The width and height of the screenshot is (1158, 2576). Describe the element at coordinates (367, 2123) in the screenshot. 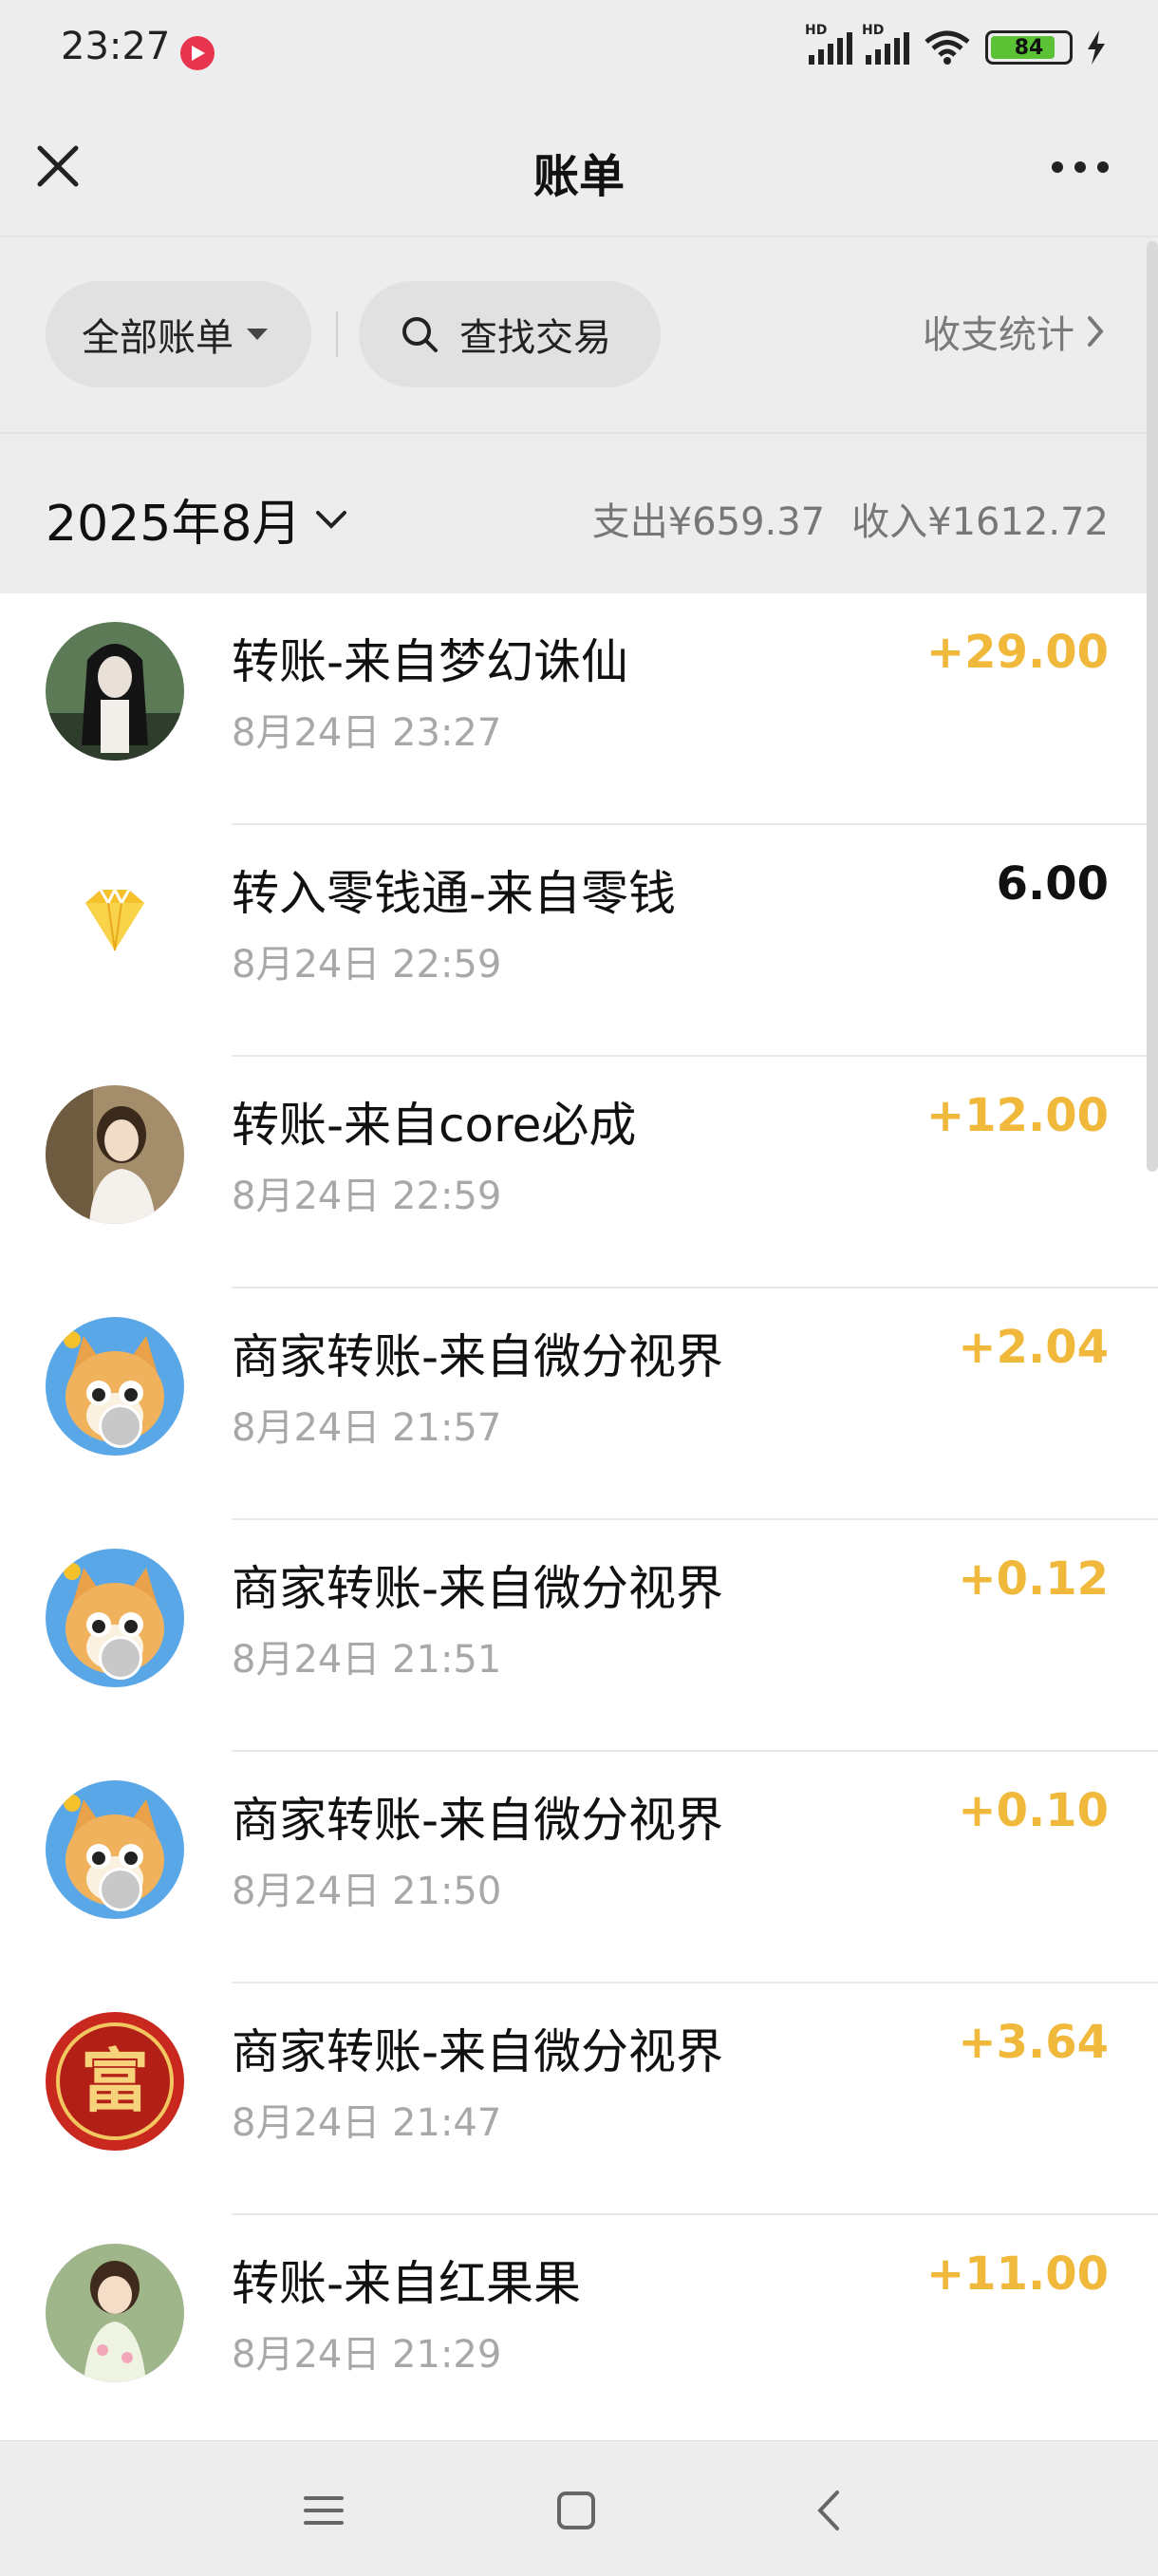

I see `transaction-time: 8月24日 21:47` at that location.